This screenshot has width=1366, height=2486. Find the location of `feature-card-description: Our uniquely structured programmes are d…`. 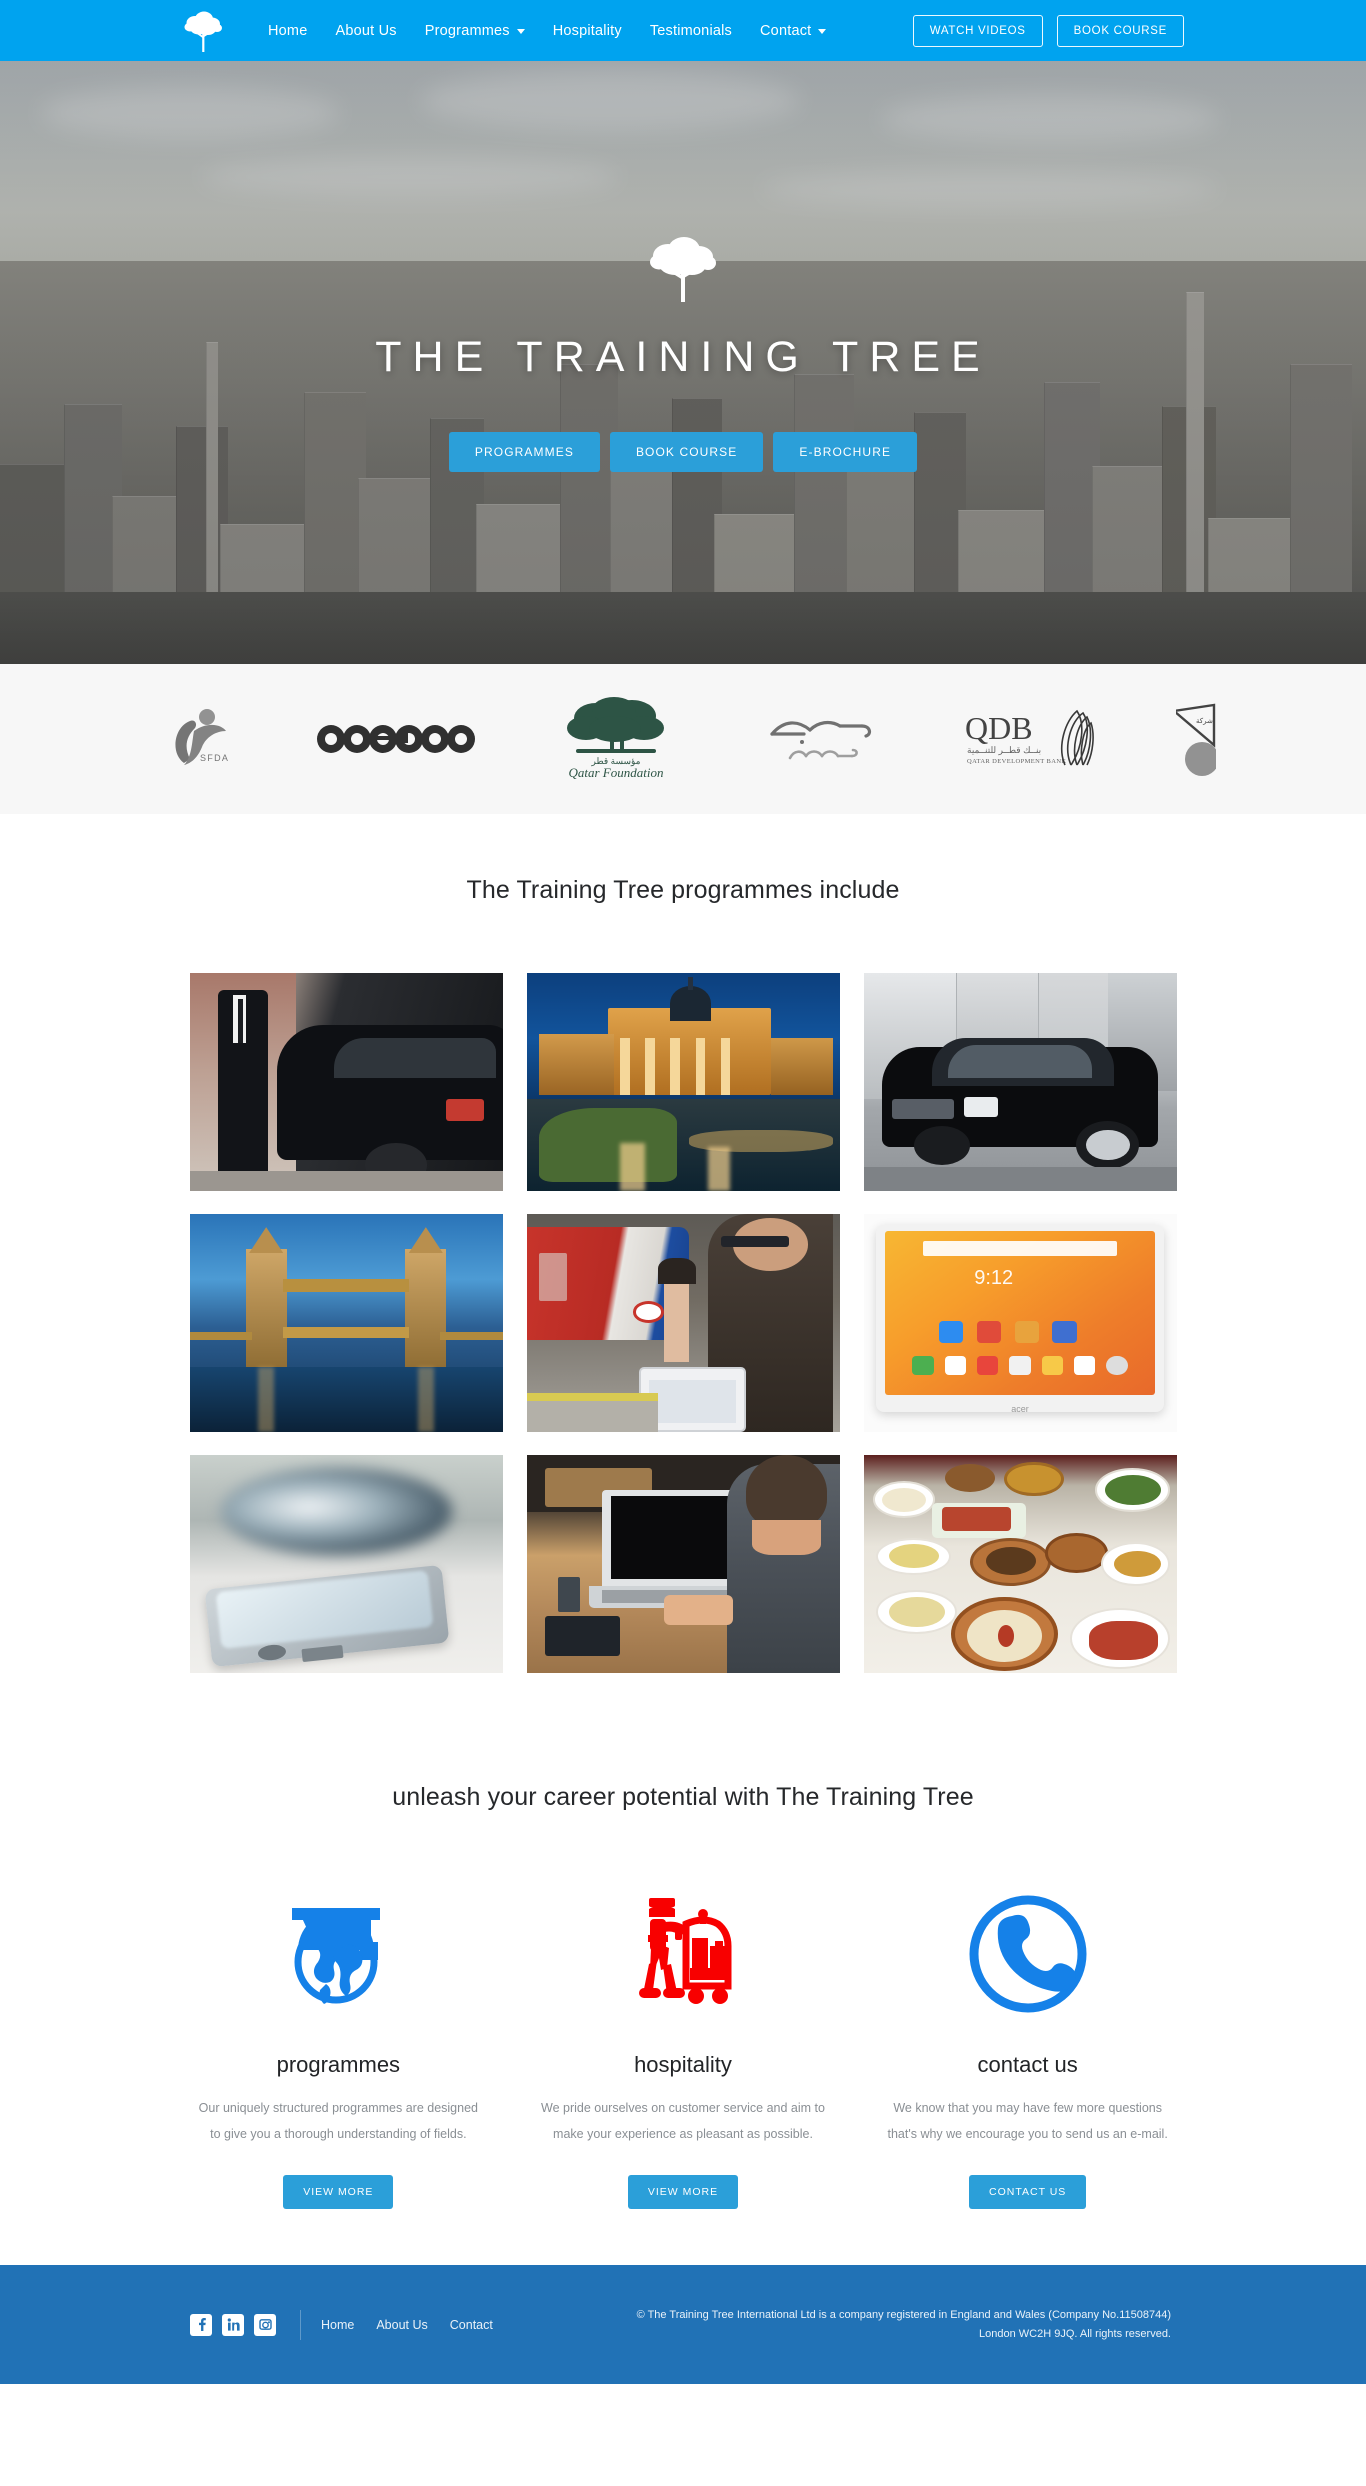

feature-card-description: Our uniquely structured programmes are d… is located at coordinates (338, 2121).